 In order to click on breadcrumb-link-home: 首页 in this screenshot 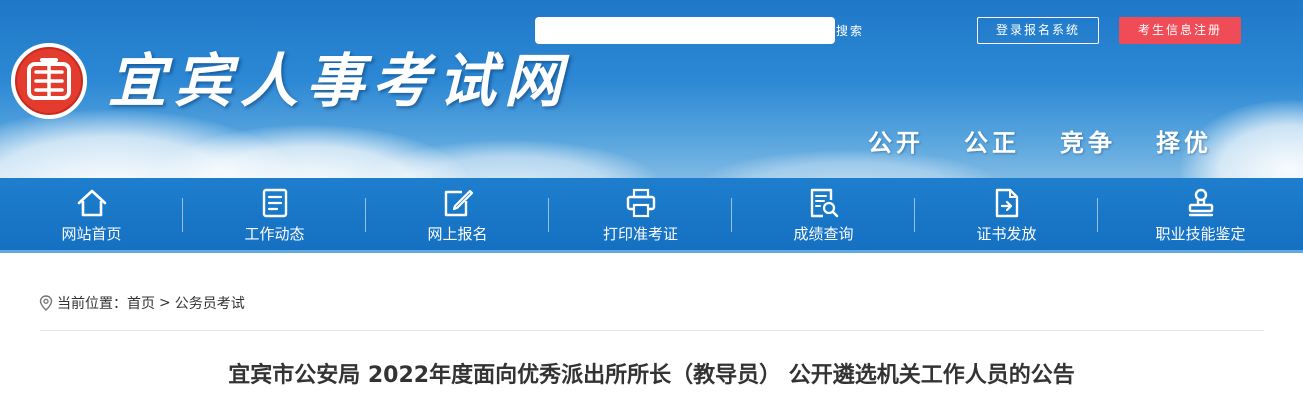, I will do `click(141, 303)`.